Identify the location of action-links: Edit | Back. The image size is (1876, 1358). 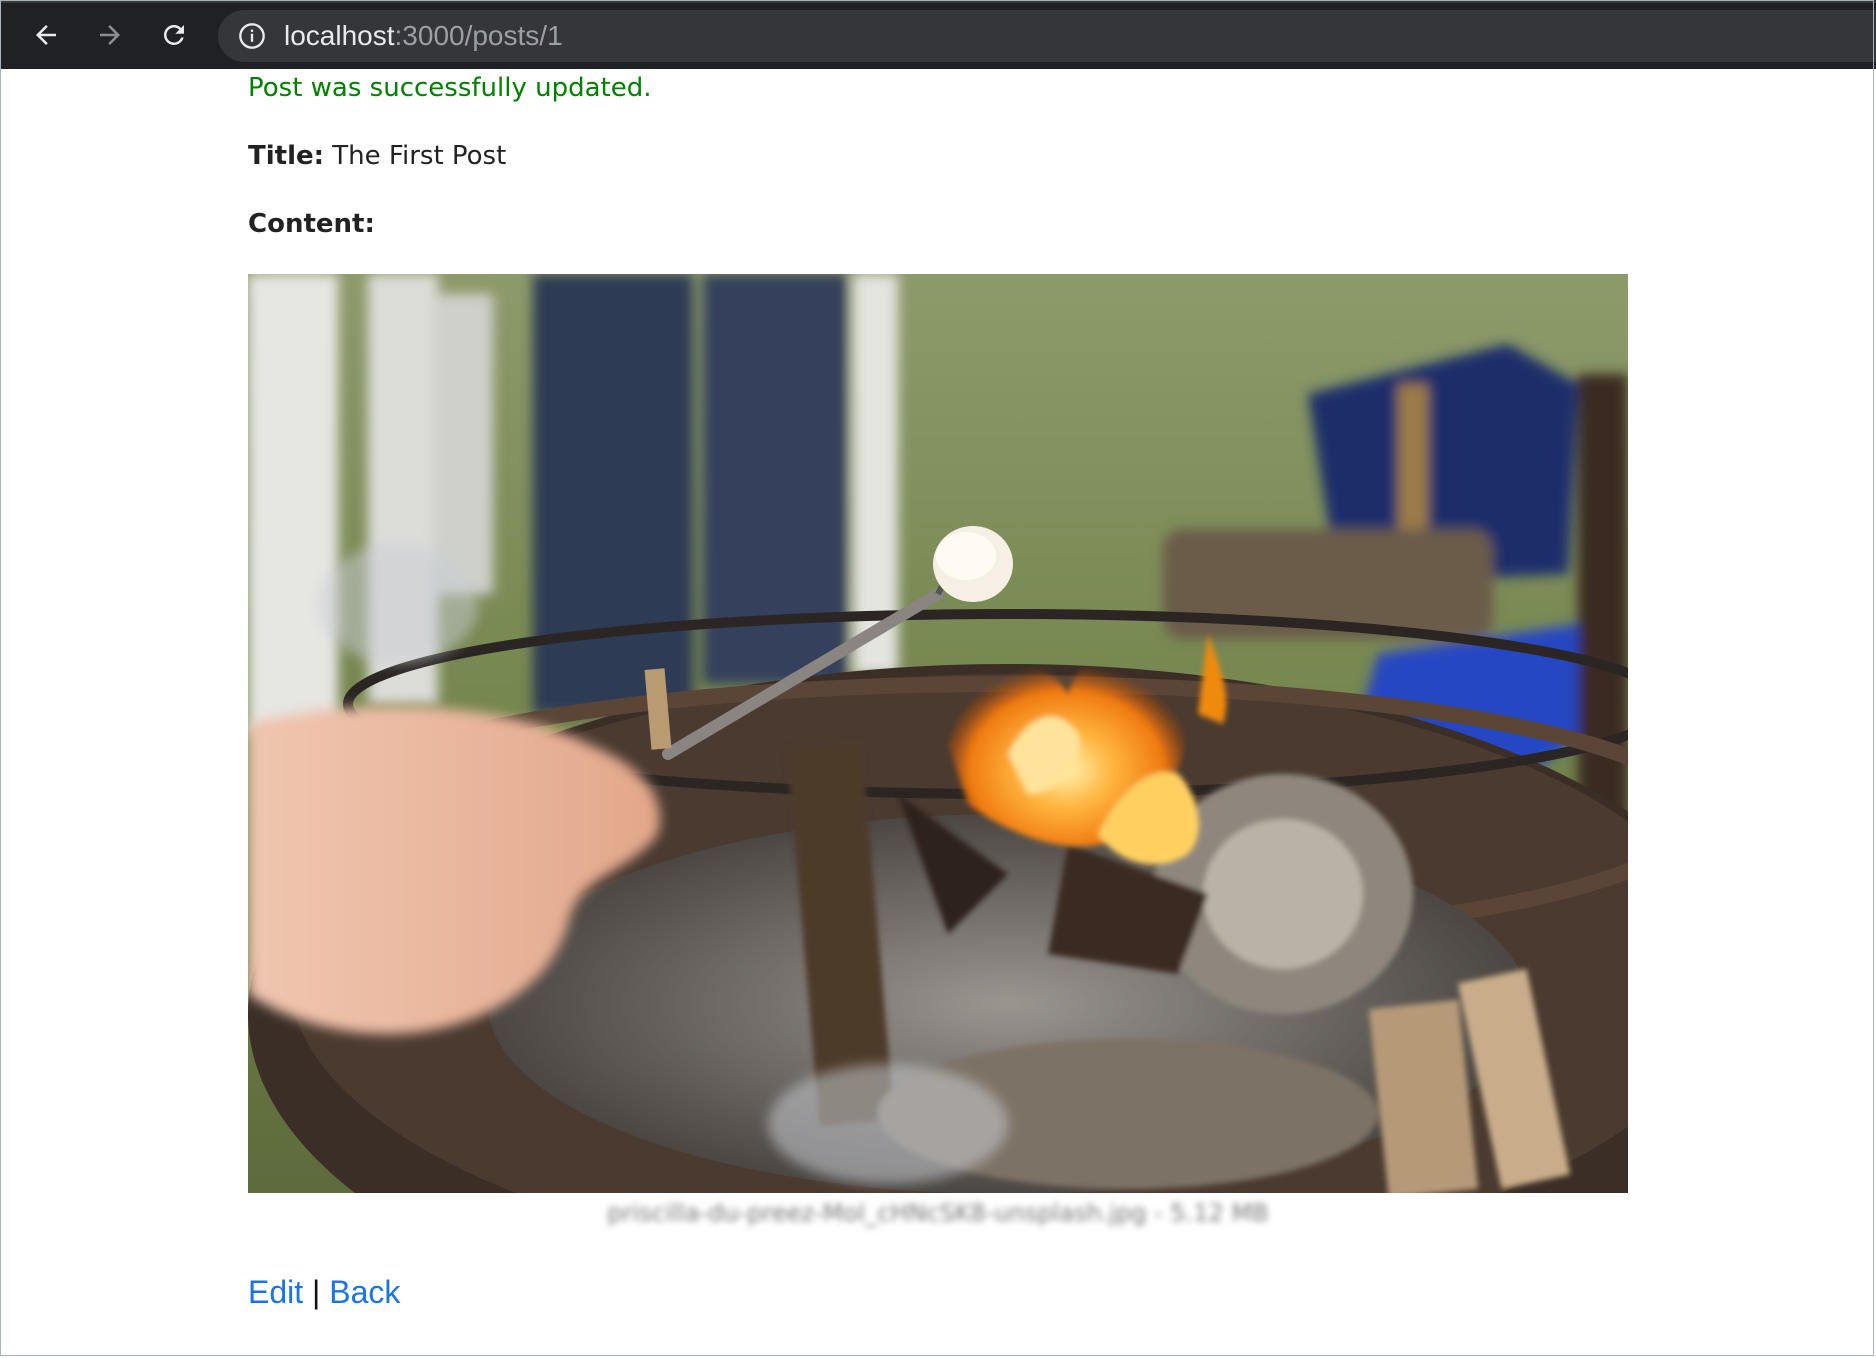
(324, 1292).